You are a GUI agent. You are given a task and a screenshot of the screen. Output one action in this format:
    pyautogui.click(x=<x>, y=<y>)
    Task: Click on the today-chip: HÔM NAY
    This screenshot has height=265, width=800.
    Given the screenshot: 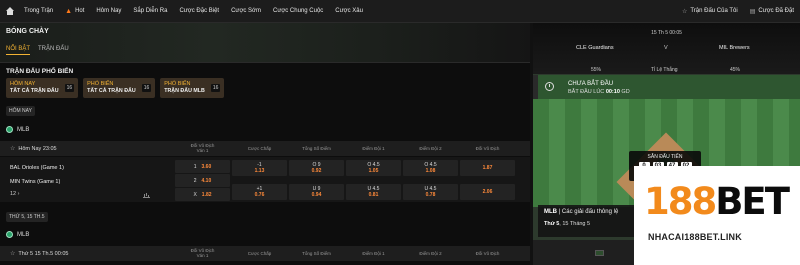 What is the action you would take?
    pyautogui.click(x=20, y=111)
    